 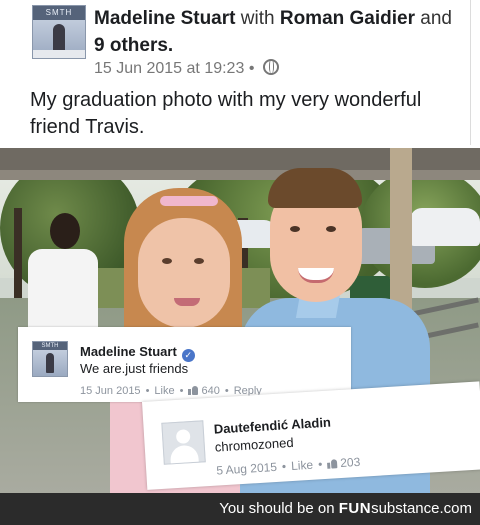 I want to click on watermark-text: You should be on FUNsubstance.com, so click(x=345, y=509).